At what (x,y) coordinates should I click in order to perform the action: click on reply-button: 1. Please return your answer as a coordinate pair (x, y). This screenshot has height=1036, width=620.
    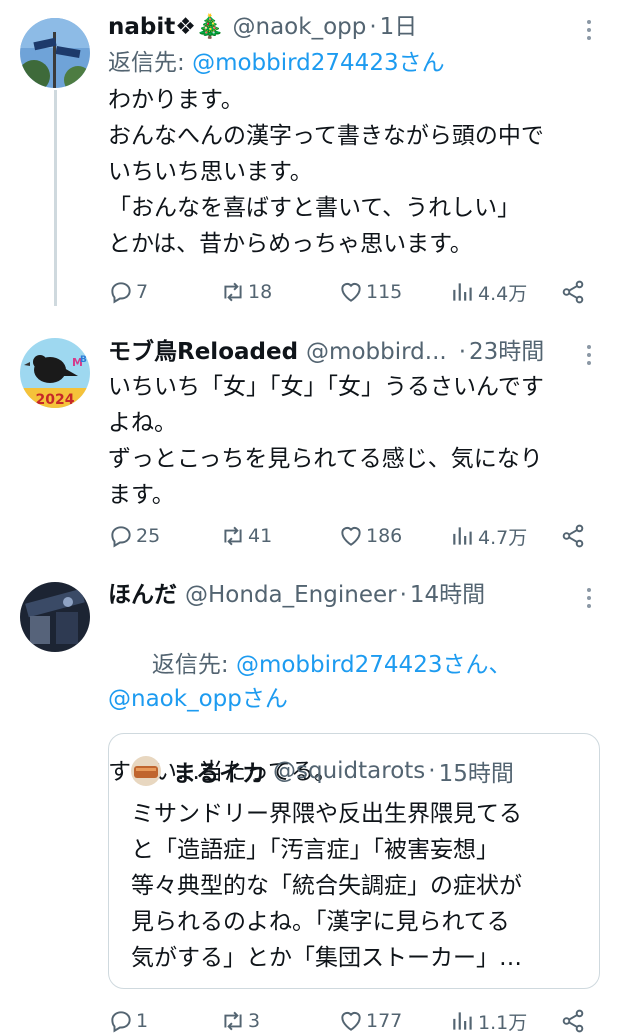
    Looking at the image, I should click on (128, 1021).